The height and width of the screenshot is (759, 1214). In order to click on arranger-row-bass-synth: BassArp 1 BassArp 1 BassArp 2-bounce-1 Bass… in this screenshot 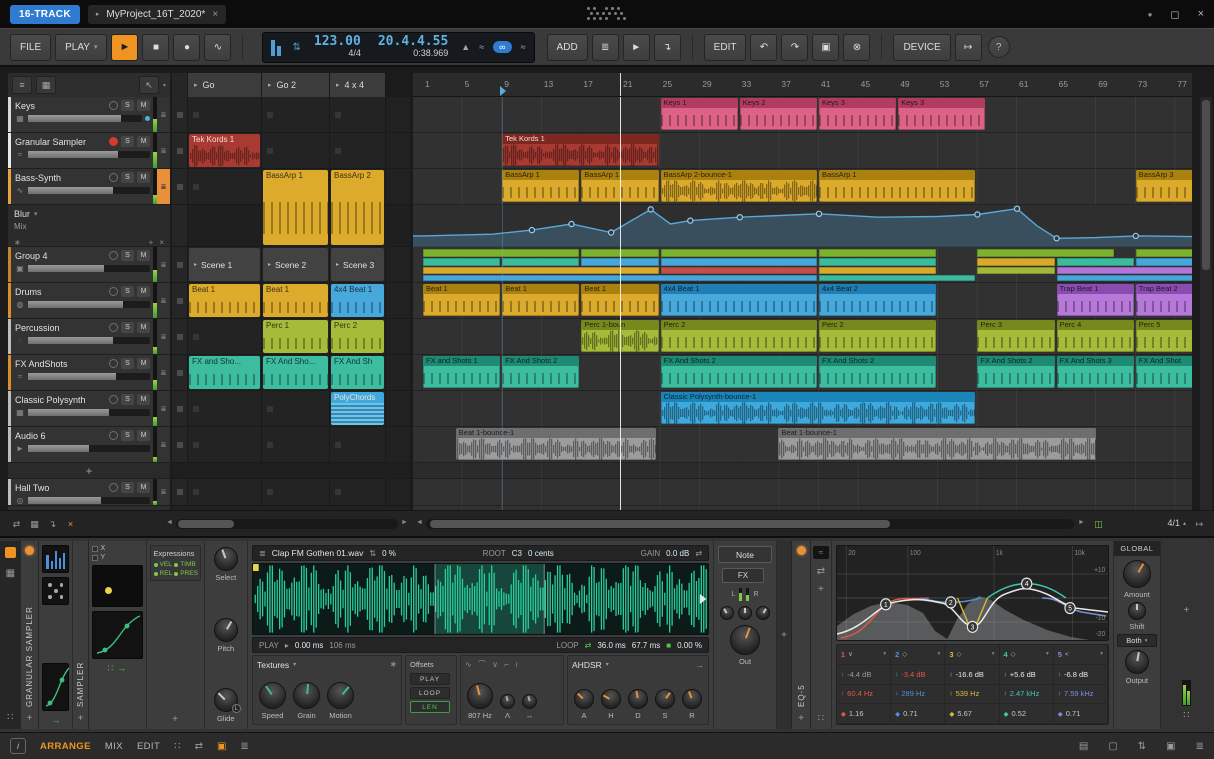, I will do `click(802, 187)`.